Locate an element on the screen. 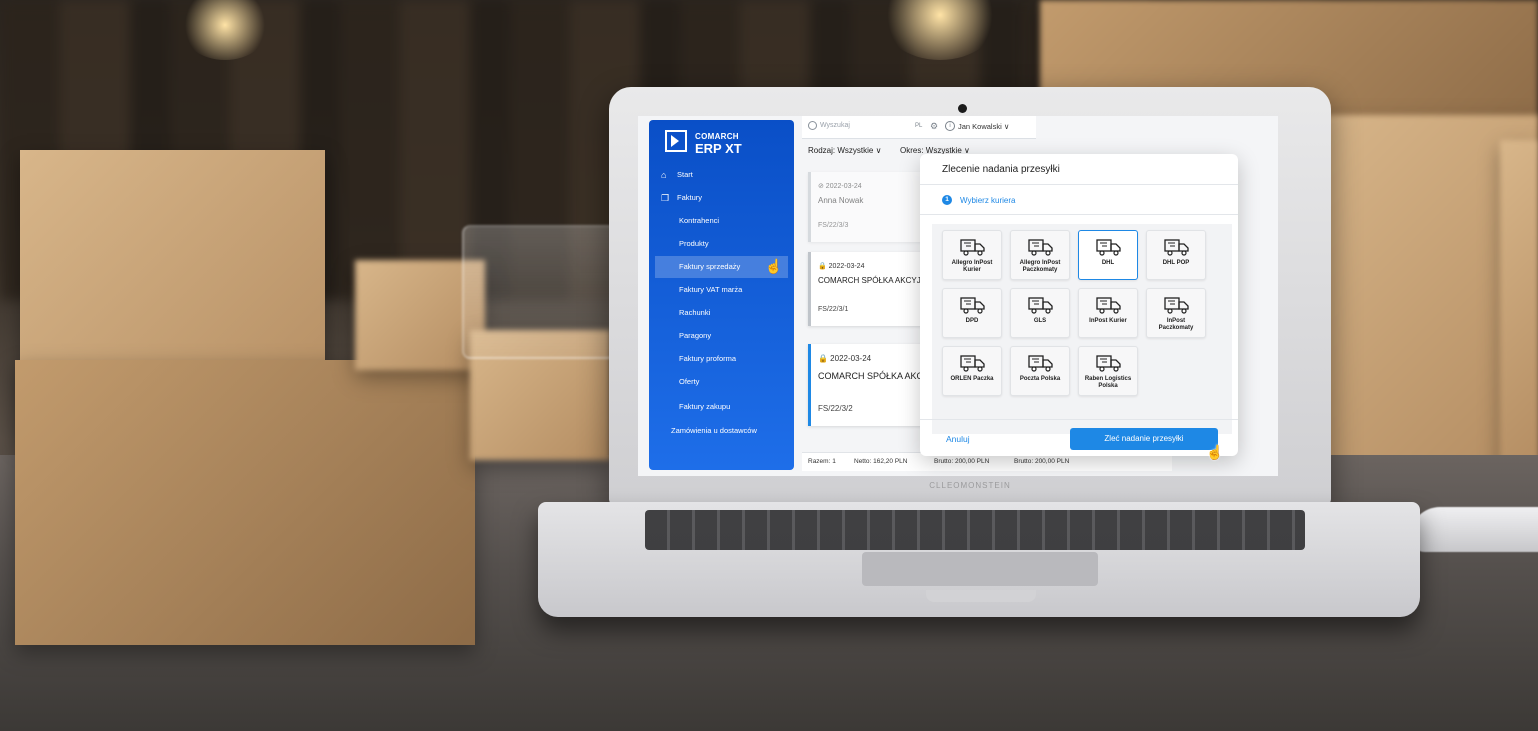  sidebar-item-label: Faktury proforma is located at coordinates (708, 358).